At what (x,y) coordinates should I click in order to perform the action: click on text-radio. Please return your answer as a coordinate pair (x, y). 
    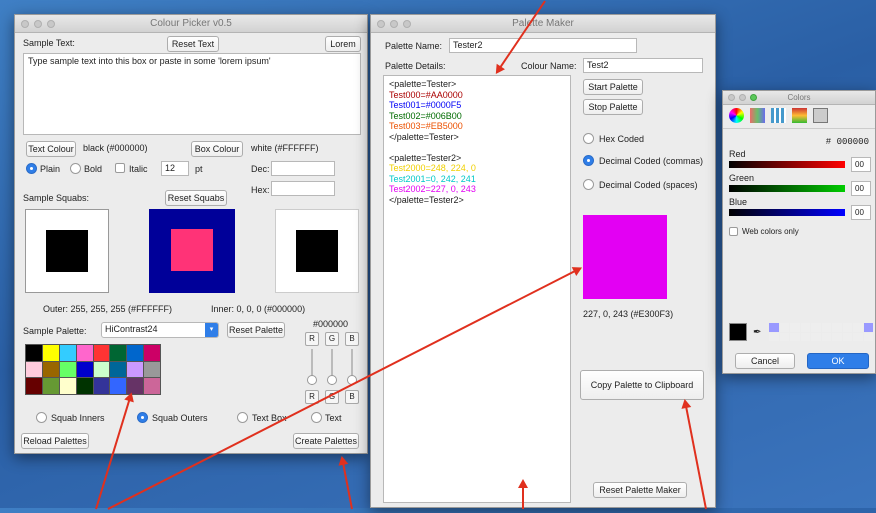
    Looking at the image, I should click on (316, 417).